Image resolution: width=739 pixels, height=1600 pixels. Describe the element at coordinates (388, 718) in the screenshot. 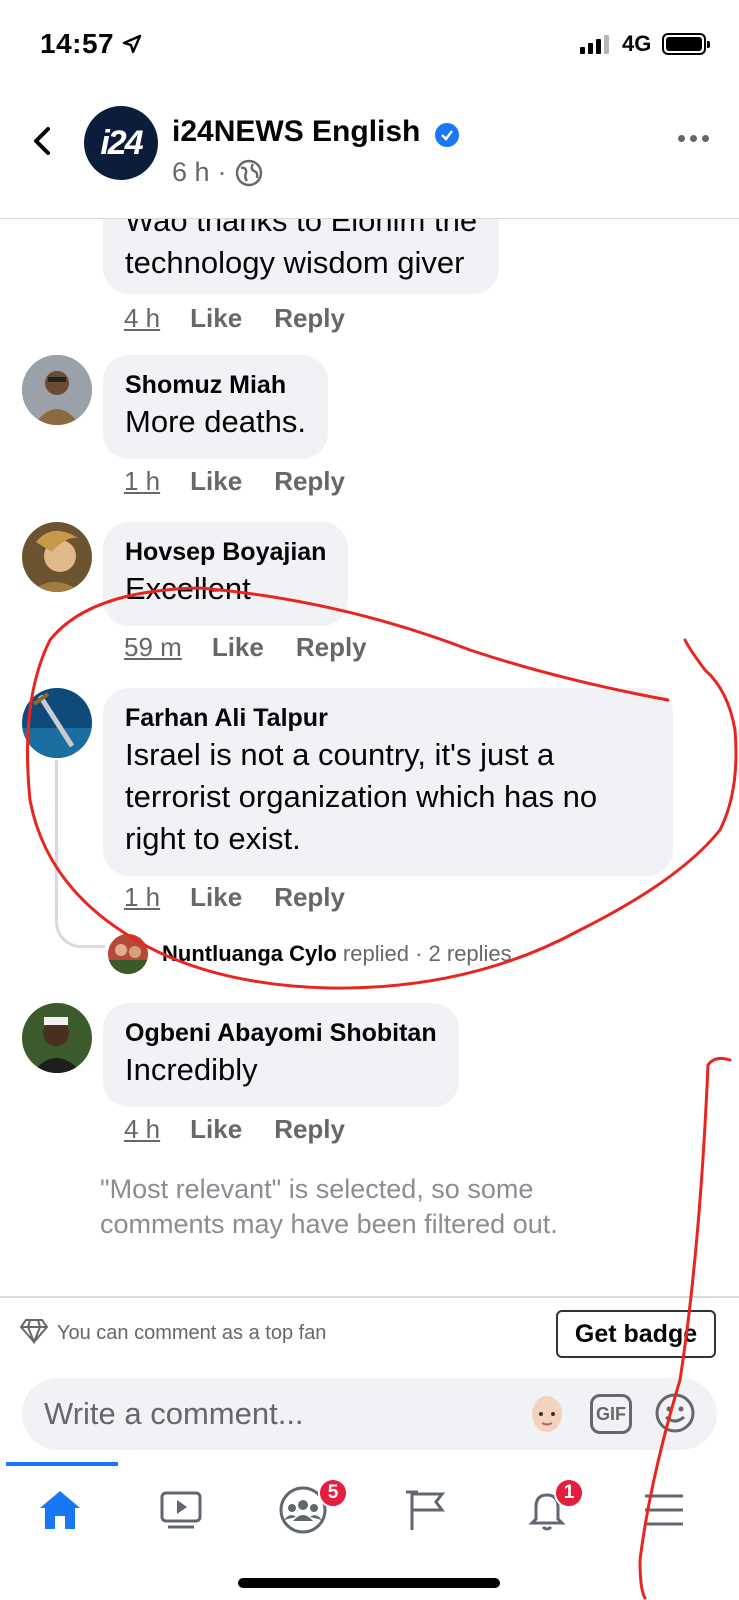

I see `comment-author: Farhan Ali Talpur` at that location.